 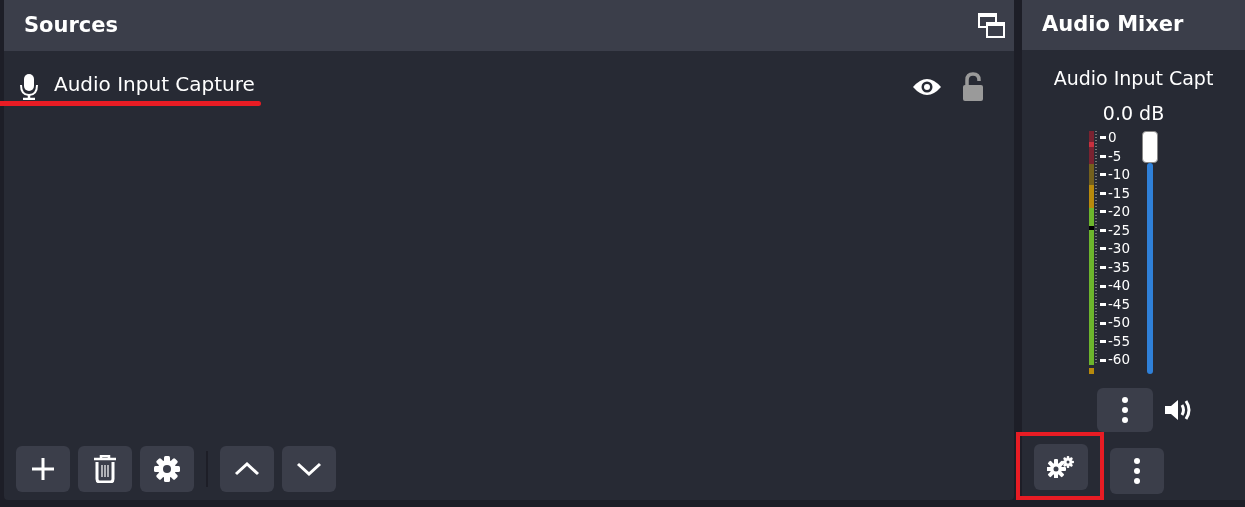 I want to click on dock-icon, so click(x=992, y=25).